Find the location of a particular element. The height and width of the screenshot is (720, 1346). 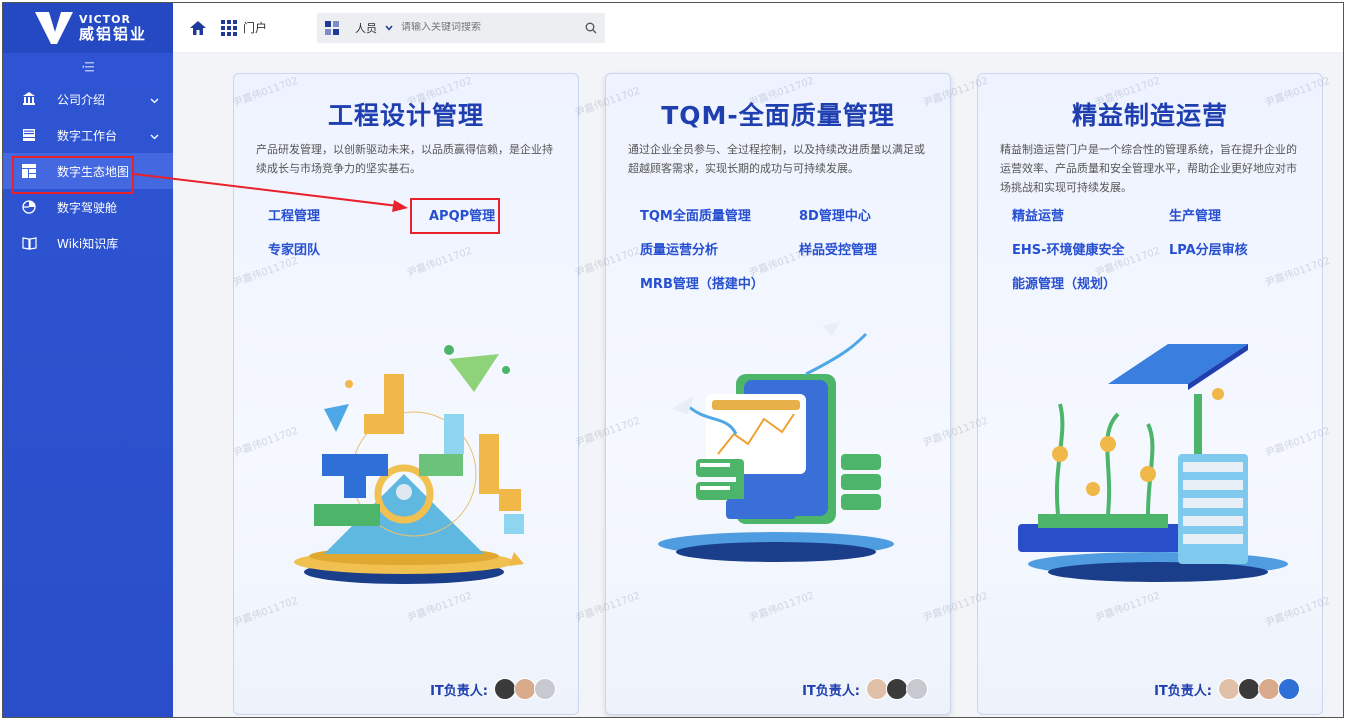

layout-icon is located at coordinates (29, 171).